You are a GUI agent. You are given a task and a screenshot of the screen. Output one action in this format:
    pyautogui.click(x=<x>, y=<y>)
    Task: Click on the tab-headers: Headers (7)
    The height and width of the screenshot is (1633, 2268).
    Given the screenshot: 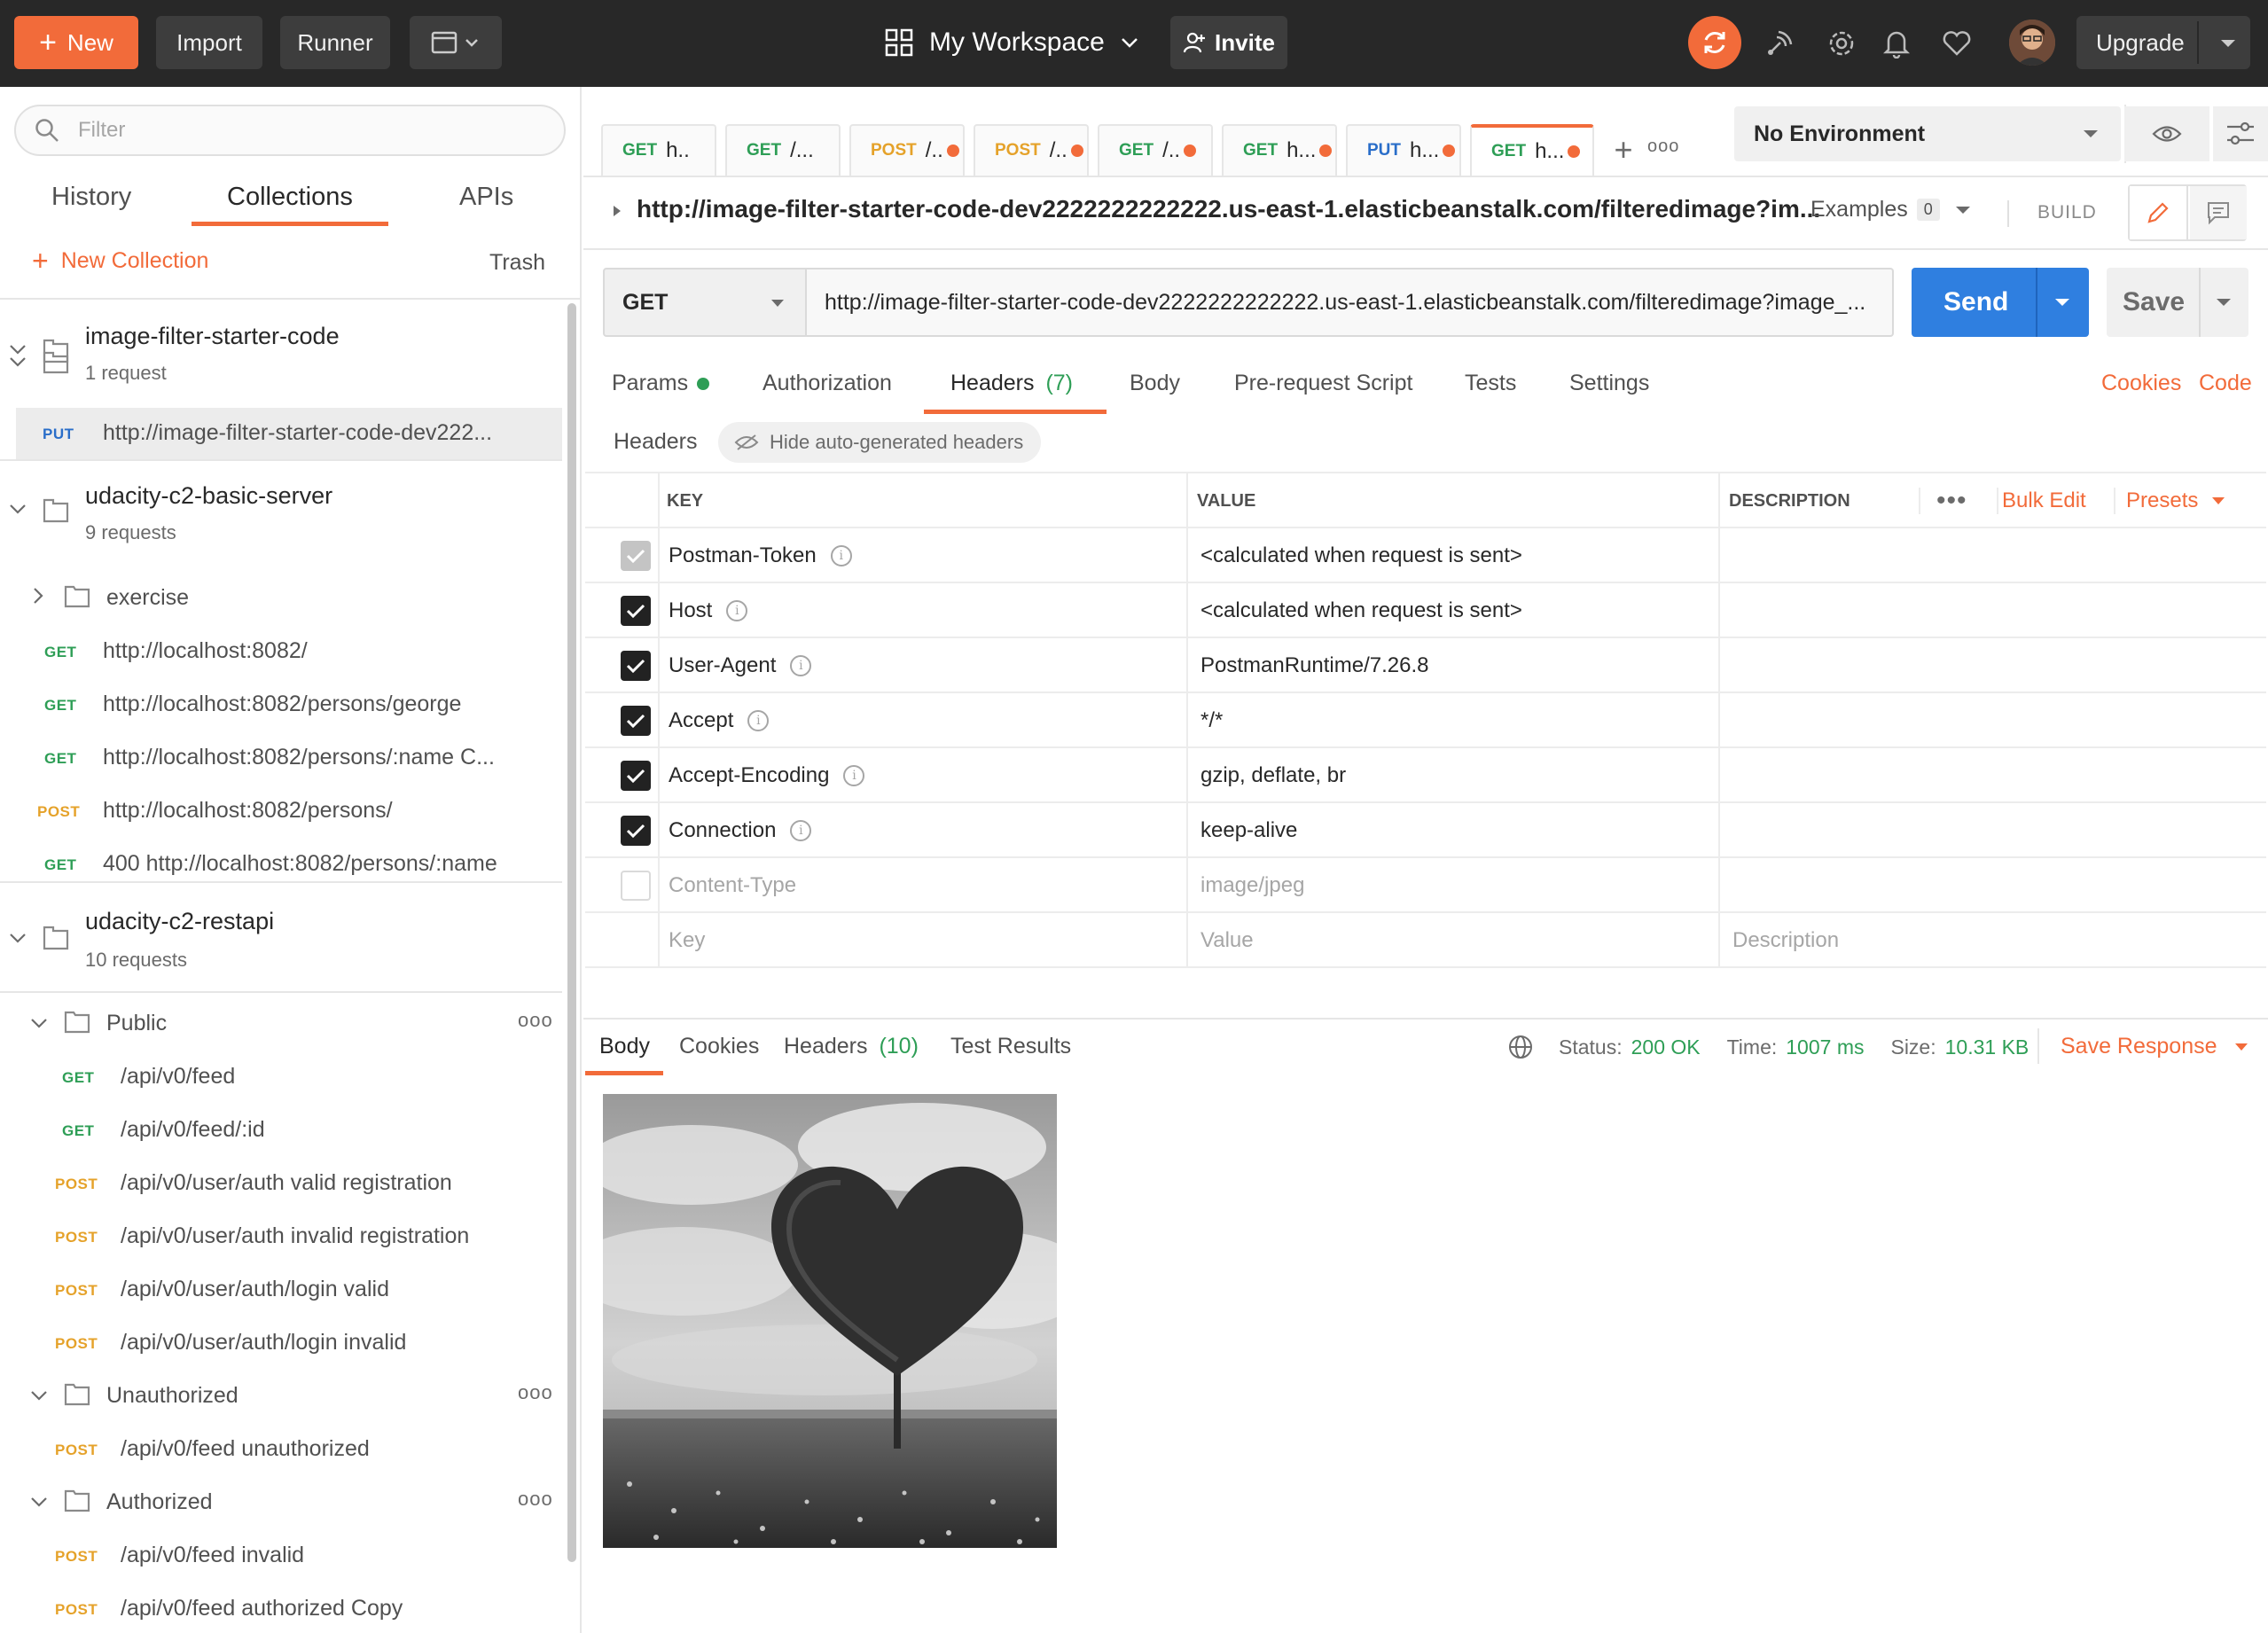 What is the action you would take?
    pyautogui.click(x=1011, y=383)
    